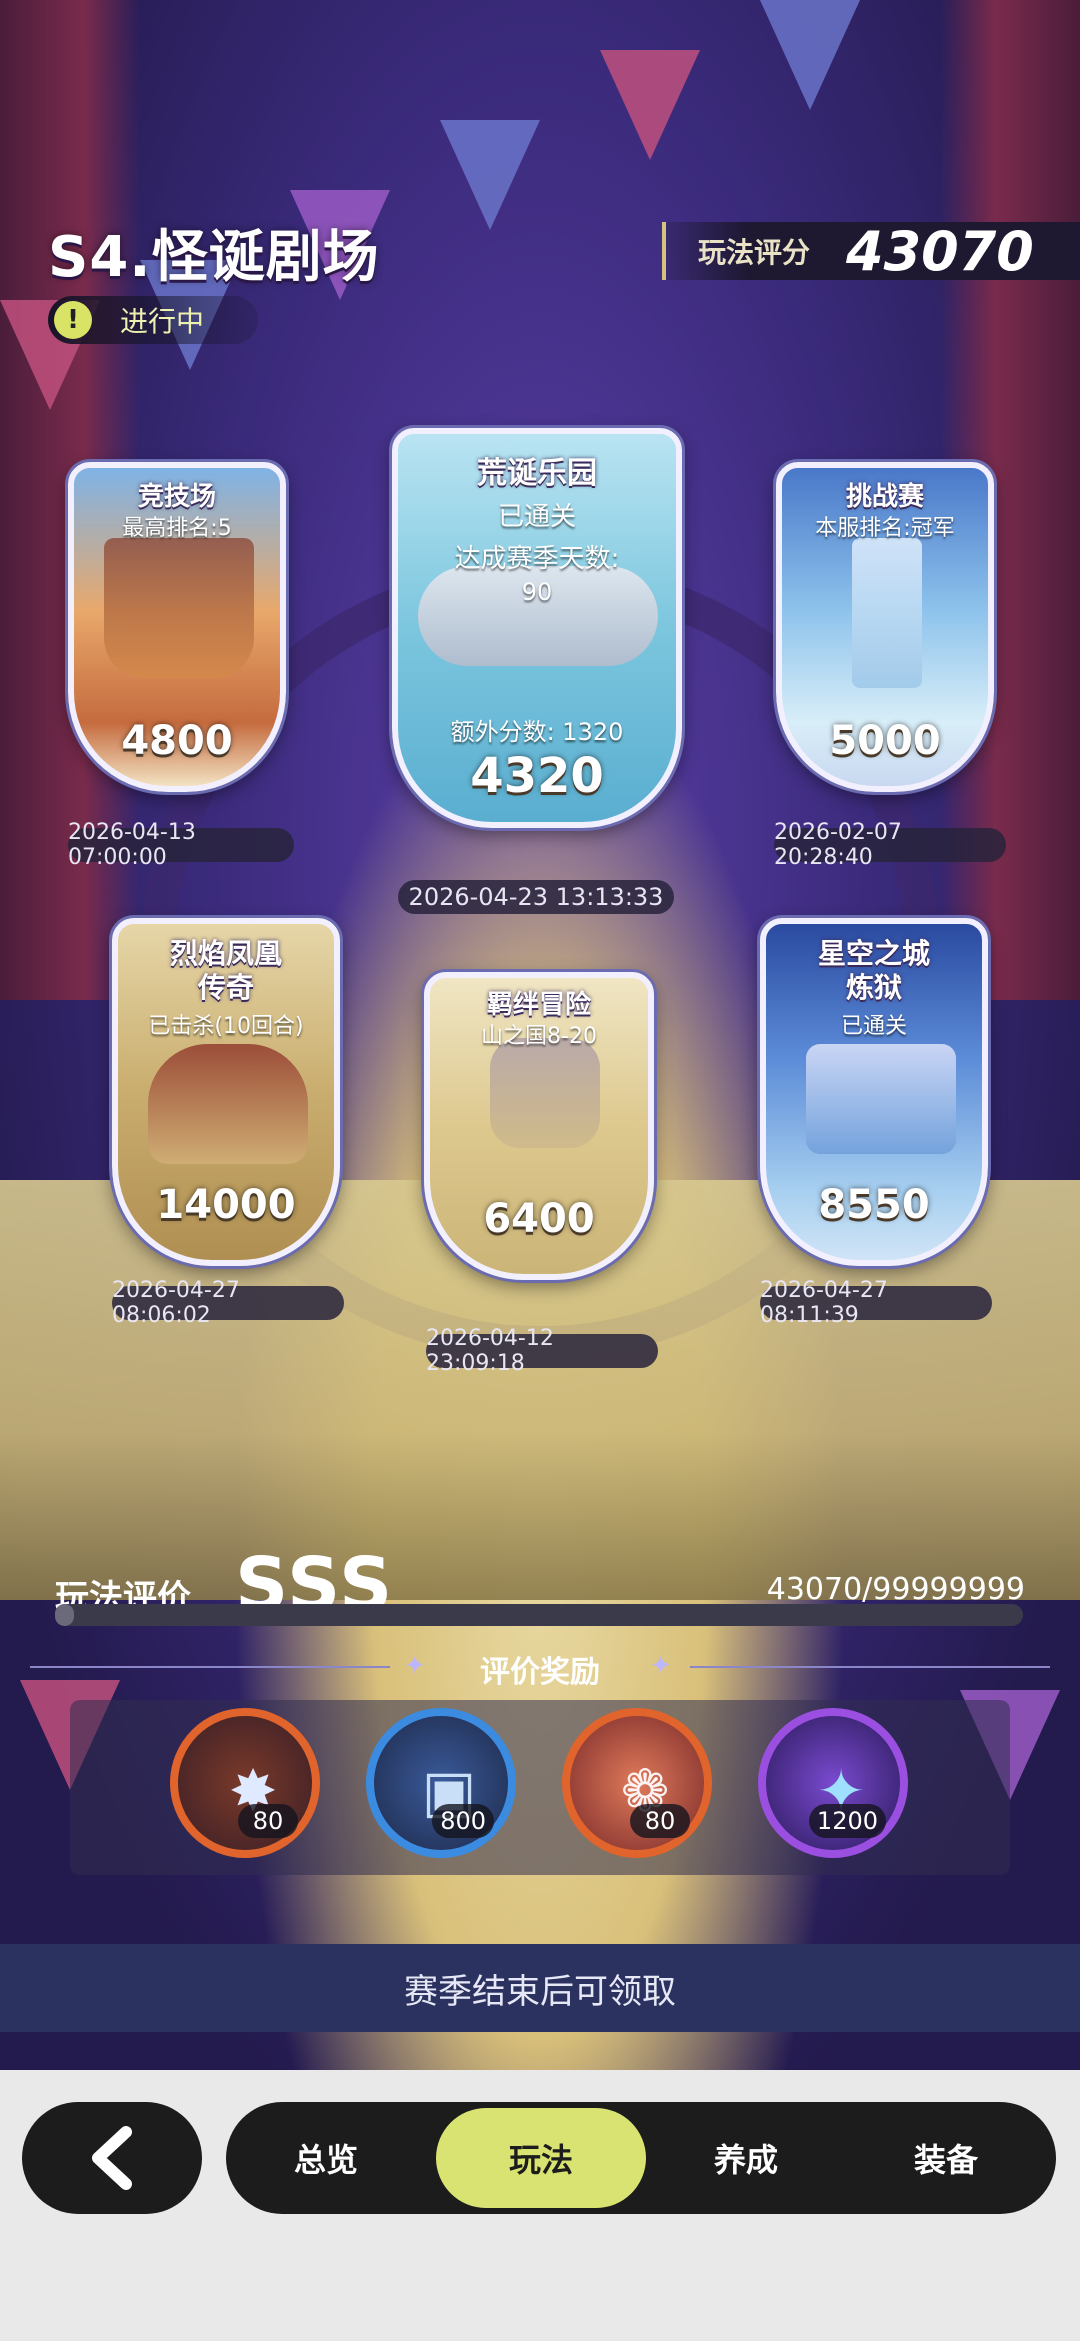 This screenshot has height=2341, width=1080. What do you see at coordinates (754, 252) in the screenshot?
I see `gameplay-score-label: 玩法评分` at bounding box center [754, 252].